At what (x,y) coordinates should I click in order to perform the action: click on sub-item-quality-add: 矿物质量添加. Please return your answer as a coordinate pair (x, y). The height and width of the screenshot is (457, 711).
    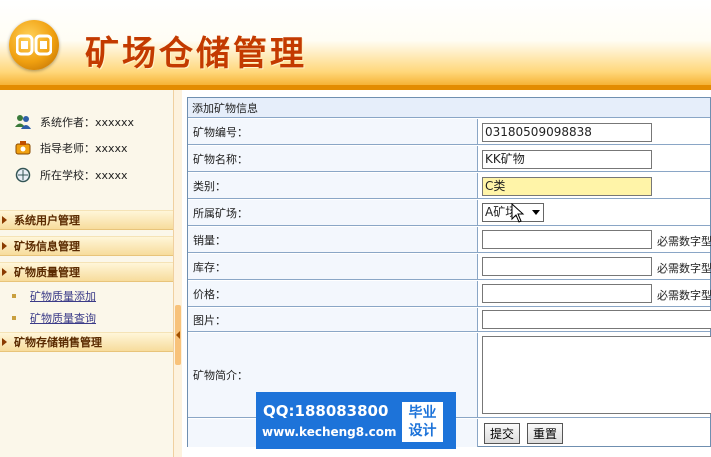
    Looking at the image, I should click on (54, 296).